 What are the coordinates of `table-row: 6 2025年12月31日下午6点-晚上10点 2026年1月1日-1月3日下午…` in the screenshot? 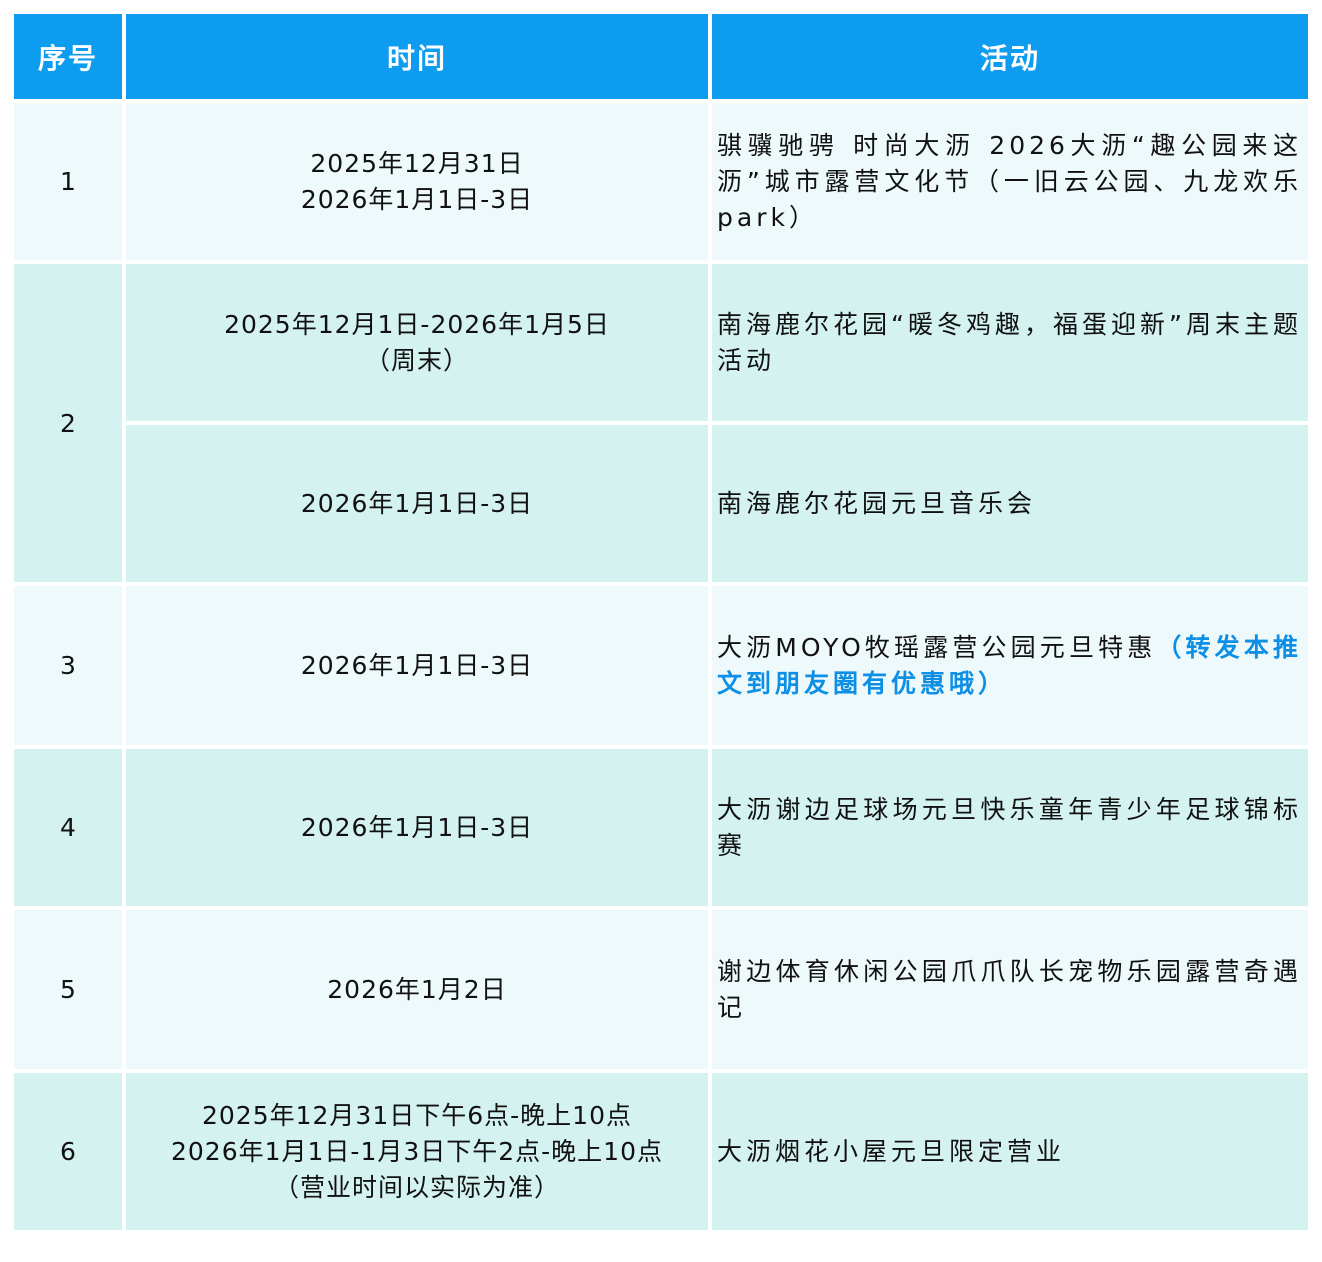 It's located at (661, 1151).